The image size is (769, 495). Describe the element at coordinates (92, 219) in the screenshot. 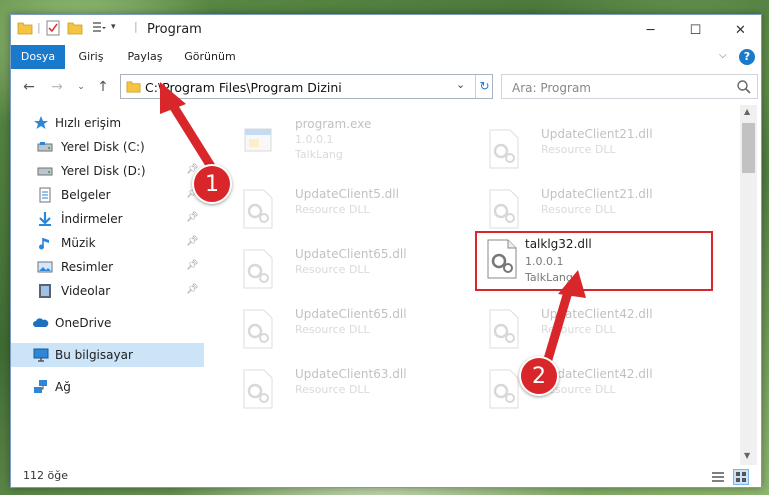

I see `sidebar-item-label: İndirmeler` at that location.